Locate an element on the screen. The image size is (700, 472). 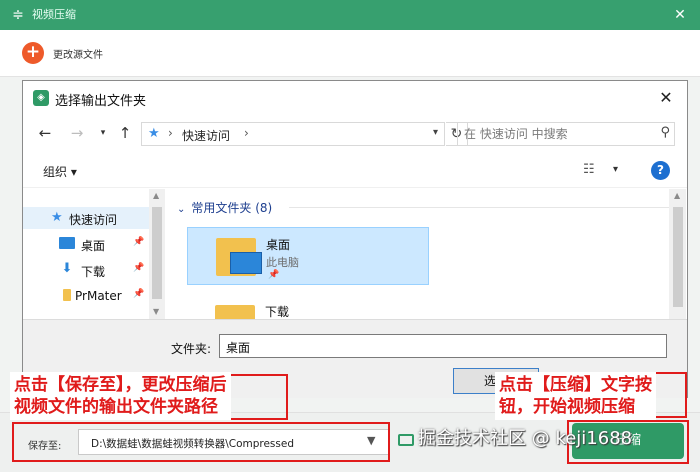
dialog-titlebar: ◈ 选择输出文件夹 ✕ is located at coordinates (355, 98).